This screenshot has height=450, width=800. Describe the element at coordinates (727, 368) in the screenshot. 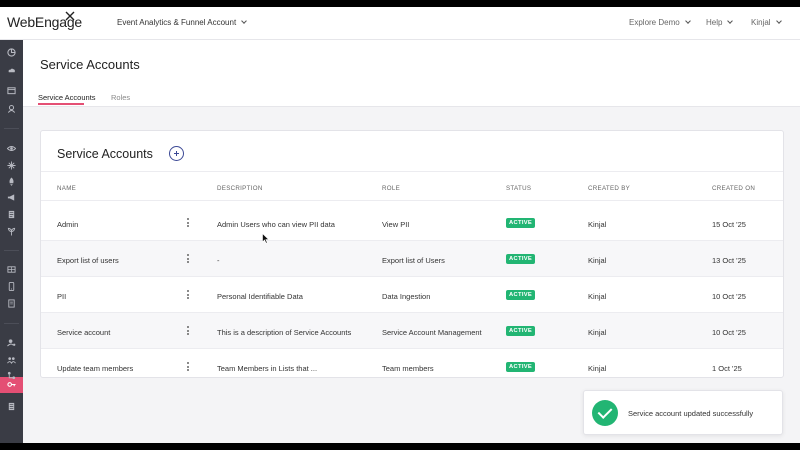

I see `row-created-on: 1 Oct '25` at that location.